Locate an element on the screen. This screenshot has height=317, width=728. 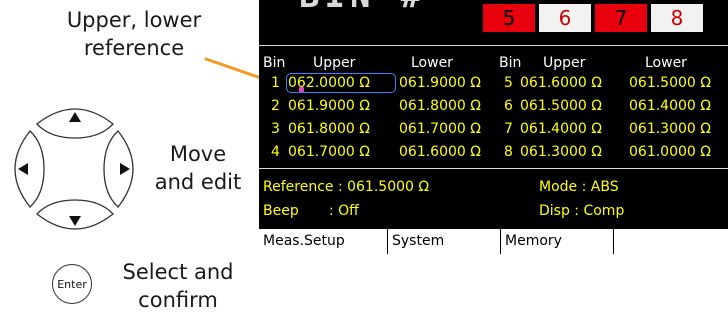
reference-annotation: Upper, lower reference is located at coordinates (134, 34).